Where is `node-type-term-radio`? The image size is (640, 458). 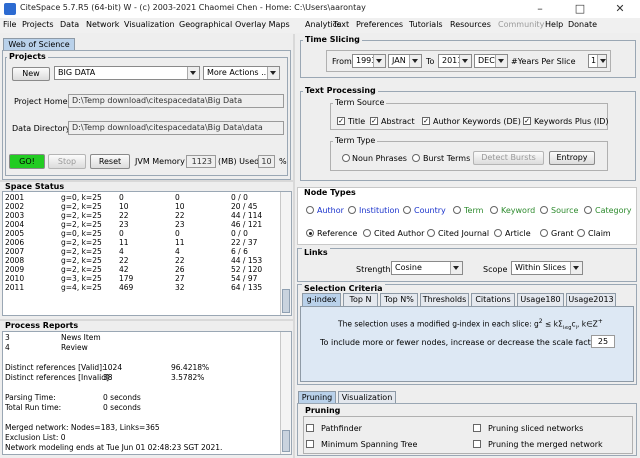
node-type-term-radio is located at coordinates (457, 210).